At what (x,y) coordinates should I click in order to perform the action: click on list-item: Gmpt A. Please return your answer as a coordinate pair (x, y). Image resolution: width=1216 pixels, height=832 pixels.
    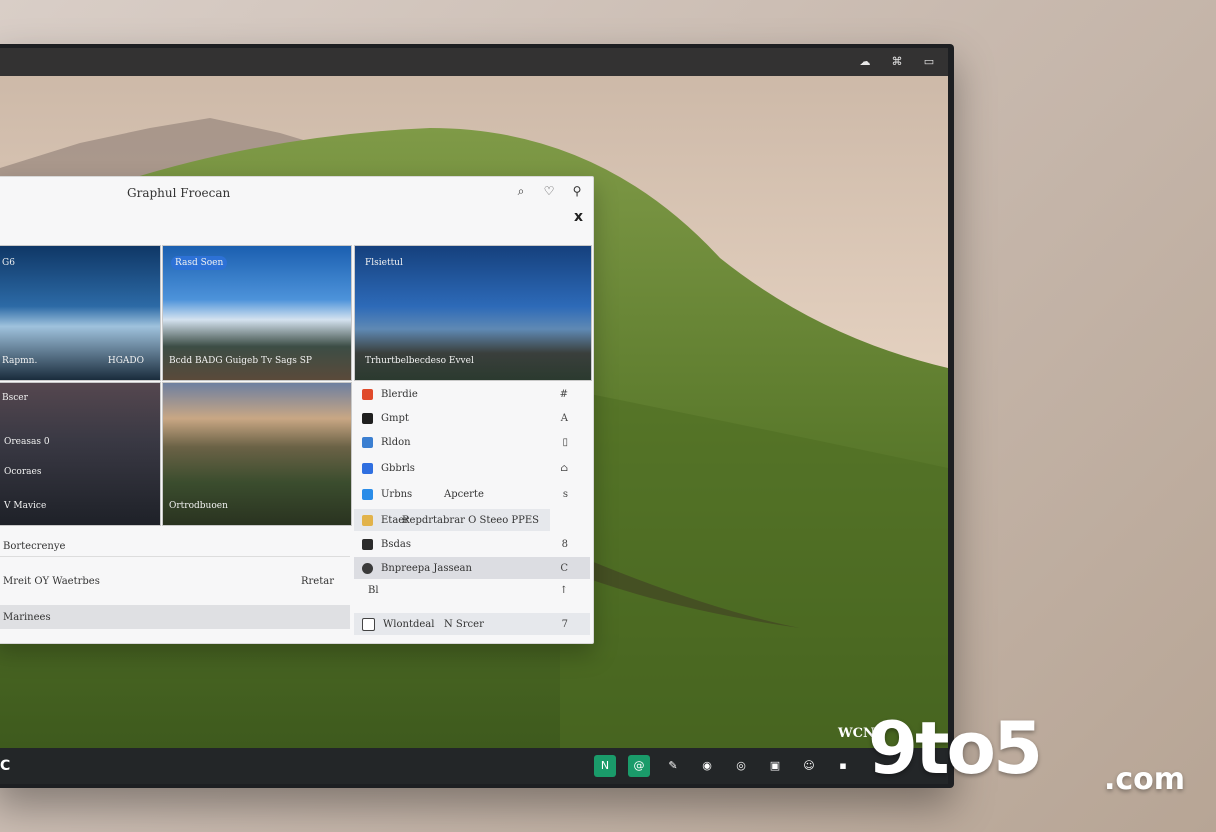
    Looking at the image, I should click on (472, 418).